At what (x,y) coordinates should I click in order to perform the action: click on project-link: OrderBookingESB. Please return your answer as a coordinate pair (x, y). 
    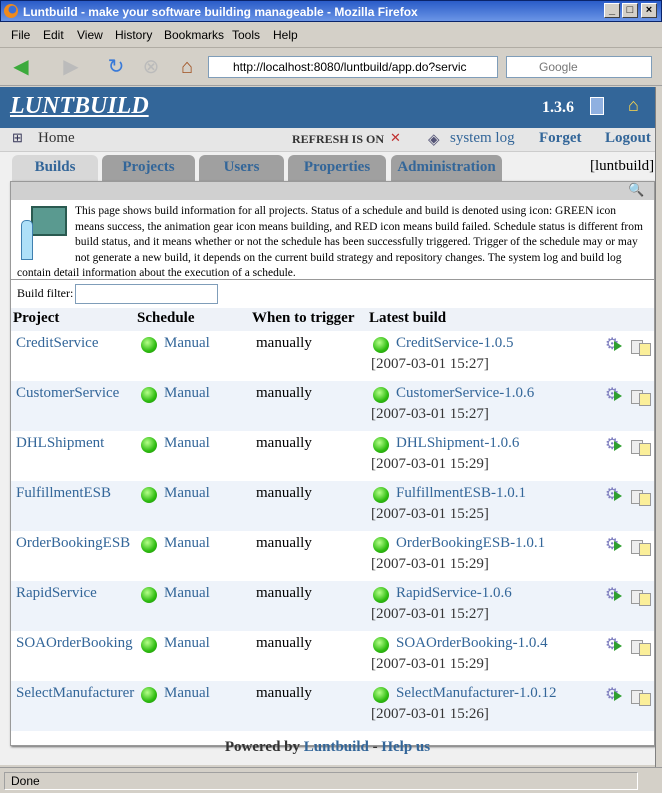
    Looking at the image, I should click on (73, 543).